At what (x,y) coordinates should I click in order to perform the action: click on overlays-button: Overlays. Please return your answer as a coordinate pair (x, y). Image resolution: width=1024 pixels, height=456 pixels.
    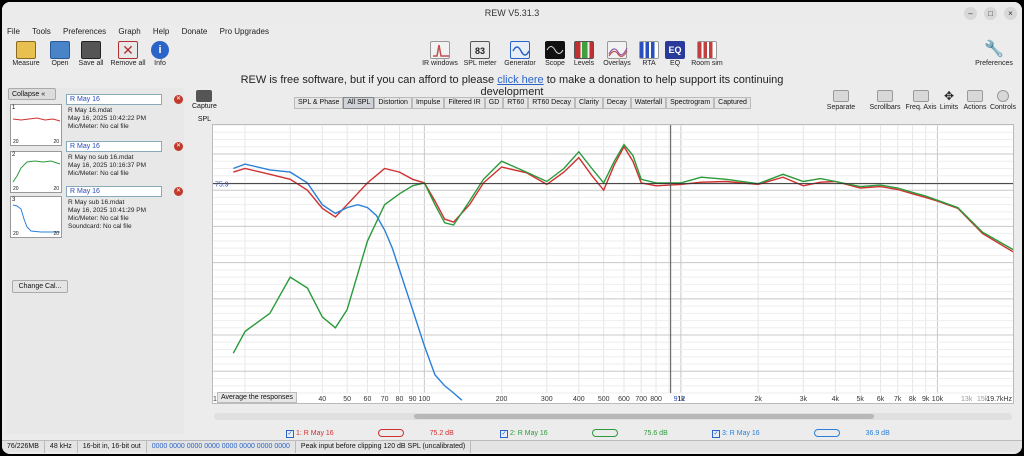
    Looking at the image, I should click on (617, 54).